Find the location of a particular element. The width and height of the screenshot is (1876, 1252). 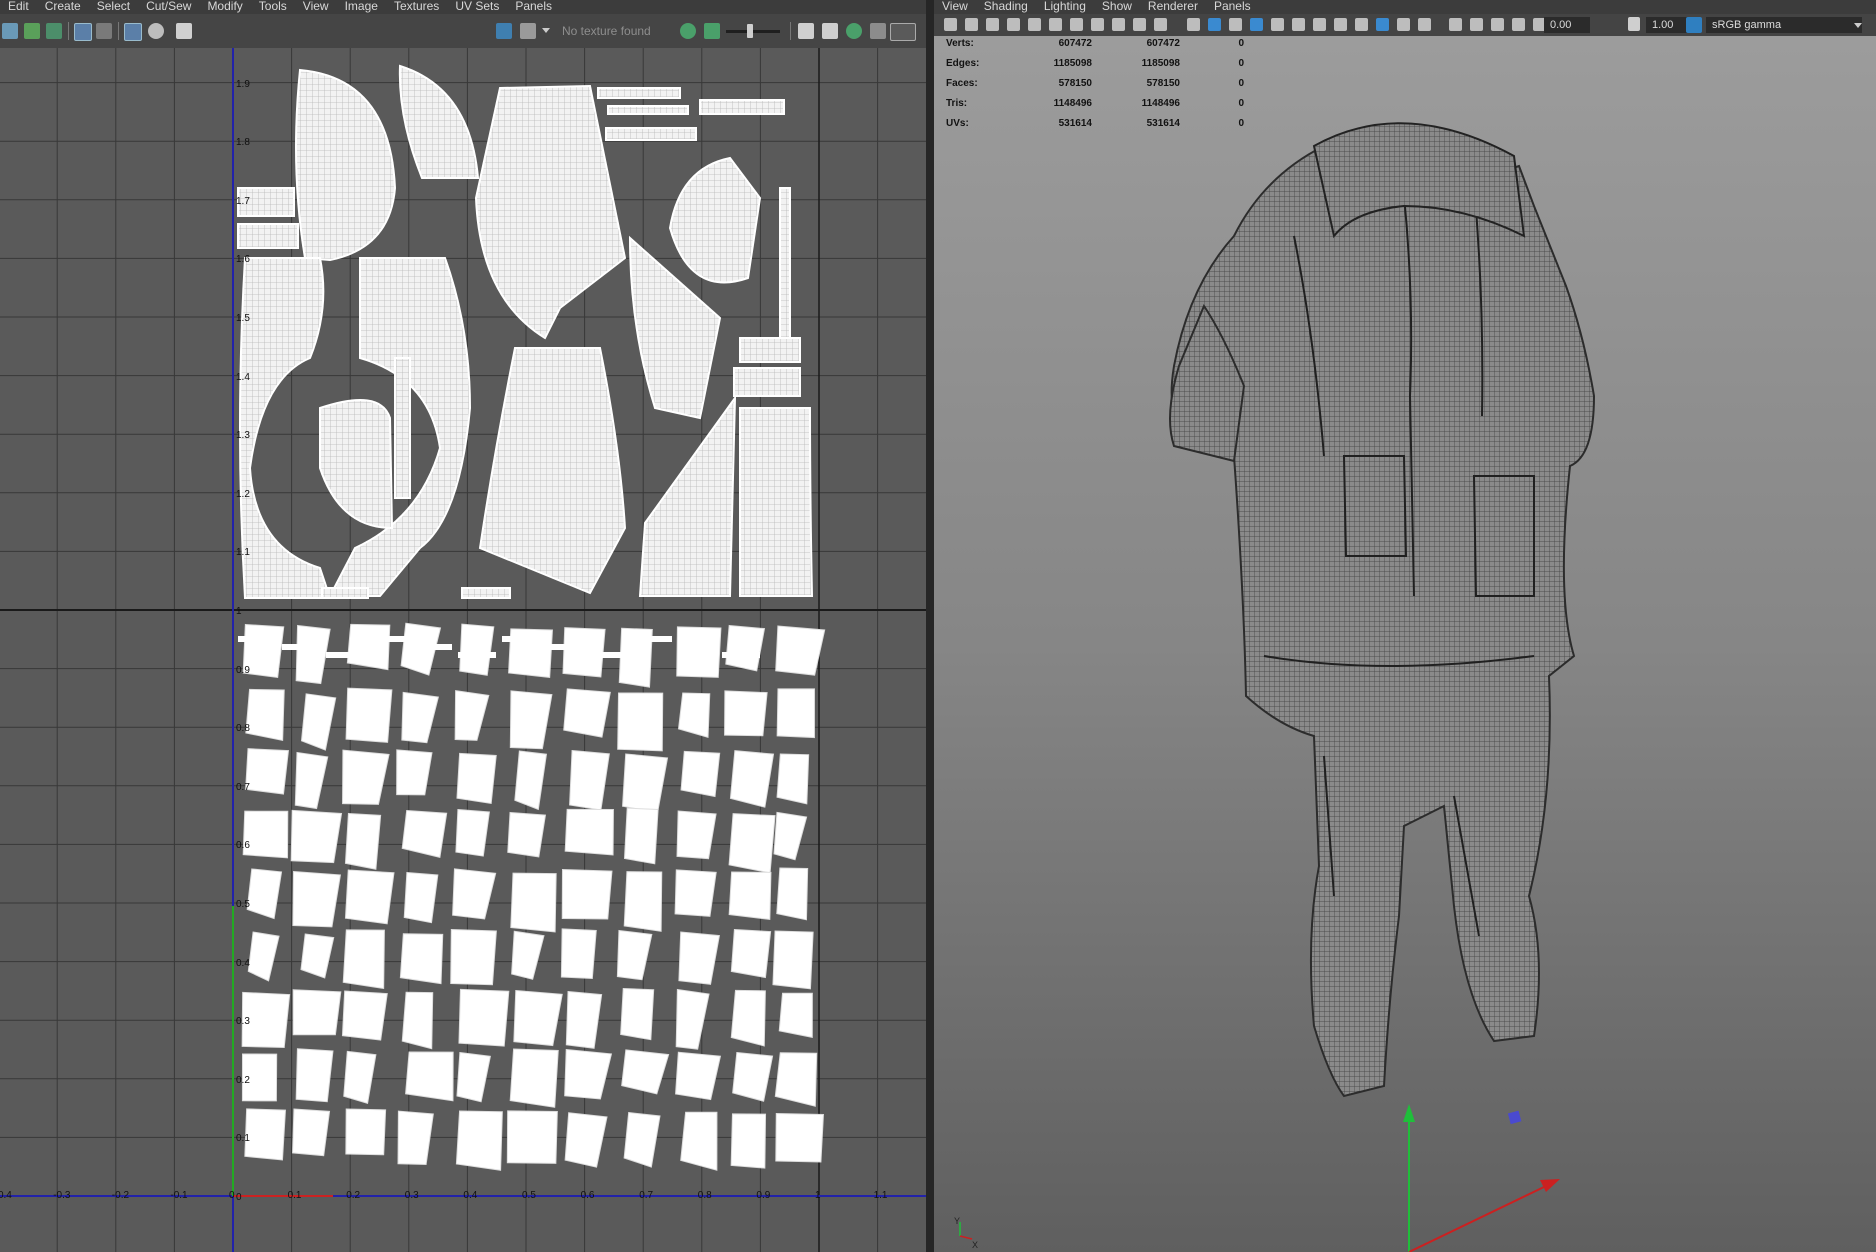

smooth-shade-icon is located at coordinates (1214, 24).